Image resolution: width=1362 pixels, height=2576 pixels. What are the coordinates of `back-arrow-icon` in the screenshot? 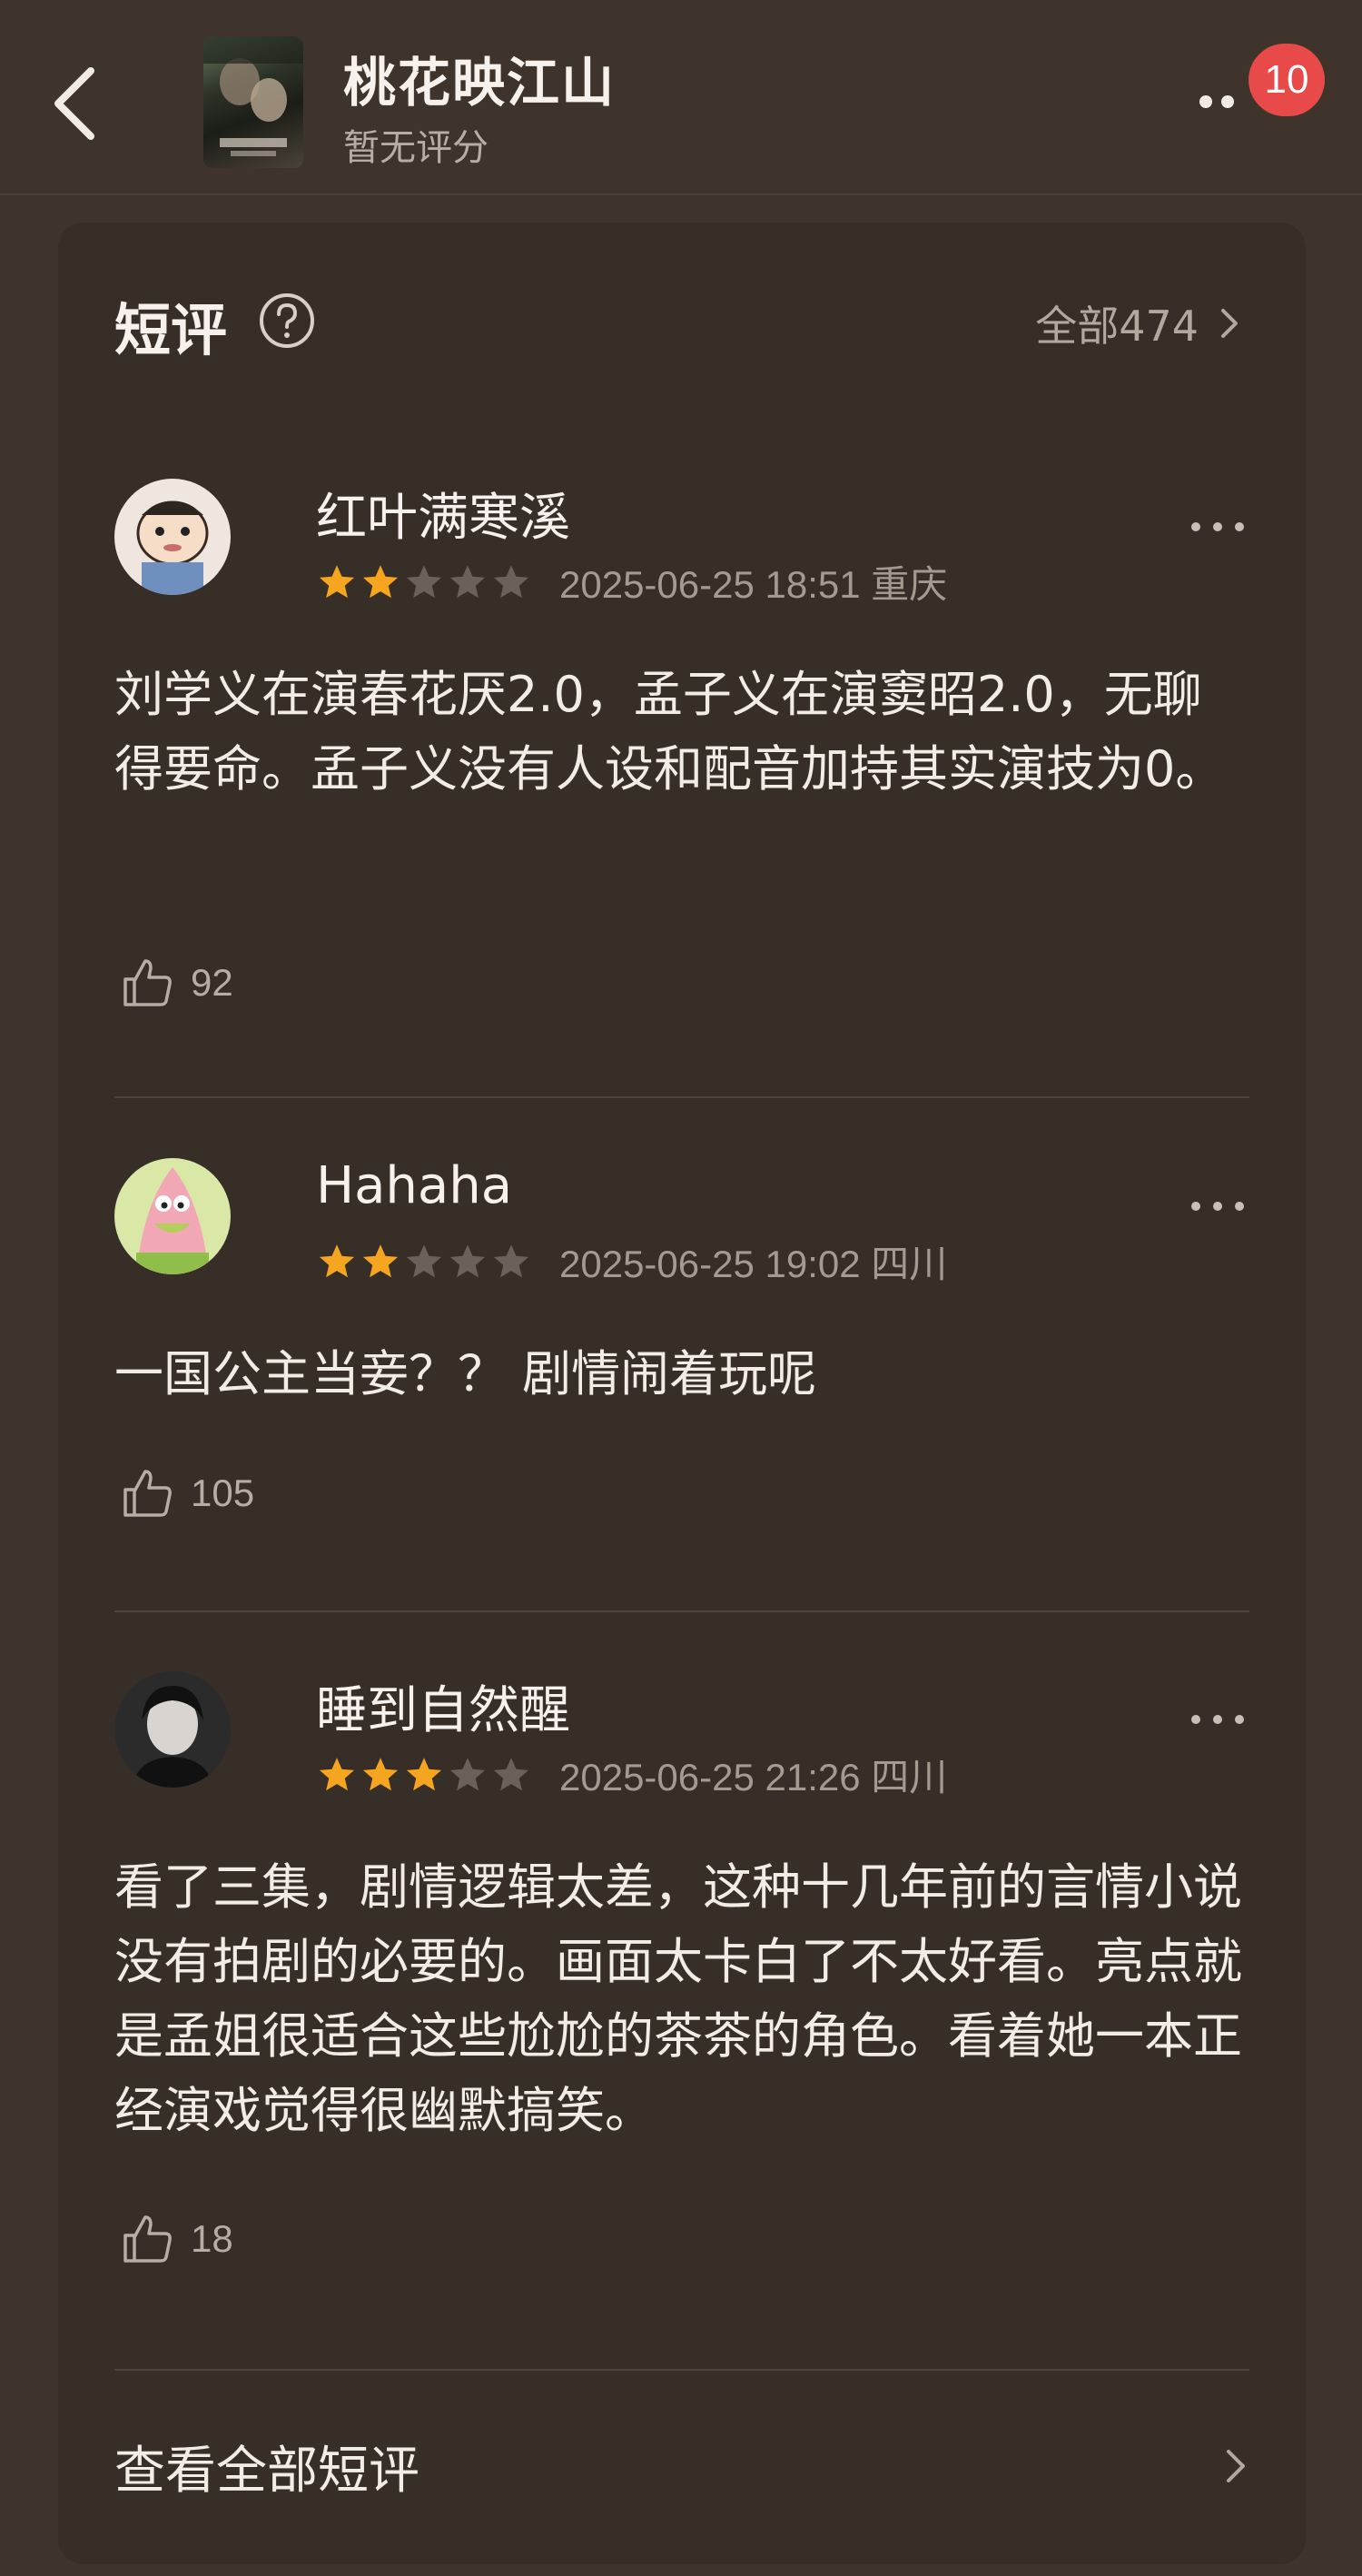 It's located at (74, 103).